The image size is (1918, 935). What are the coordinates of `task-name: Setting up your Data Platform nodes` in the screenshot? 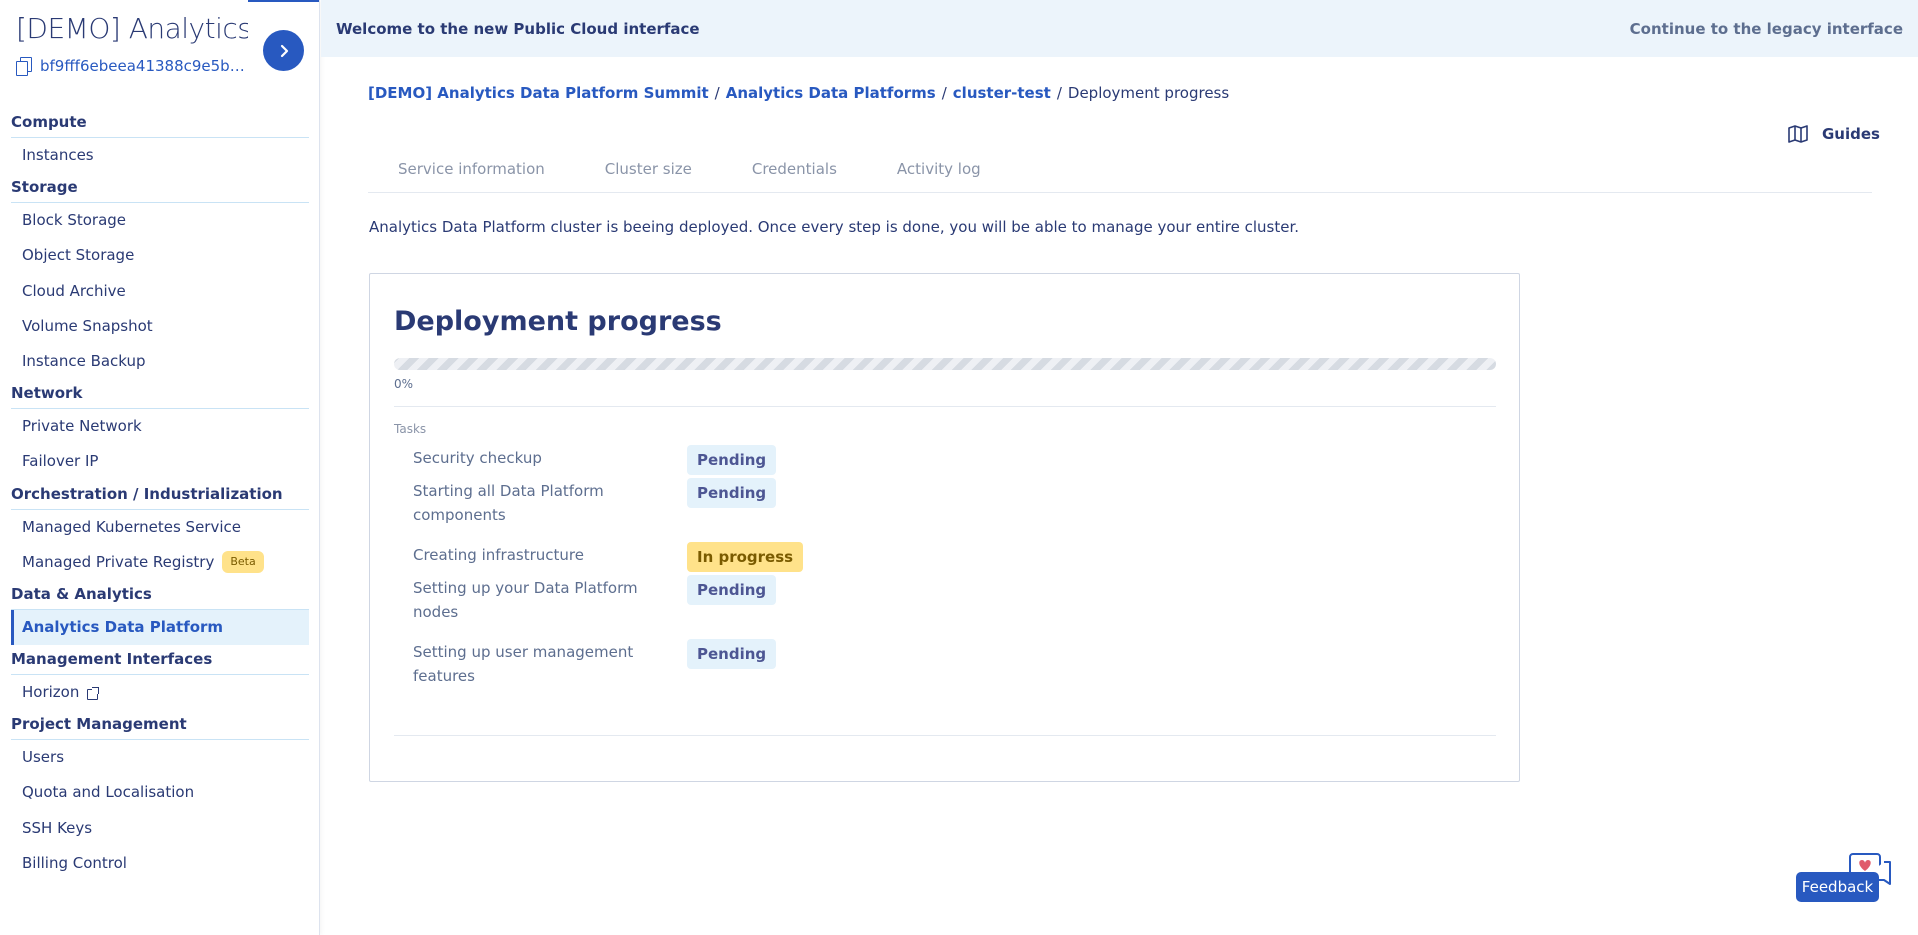 It's located at (525, 600).